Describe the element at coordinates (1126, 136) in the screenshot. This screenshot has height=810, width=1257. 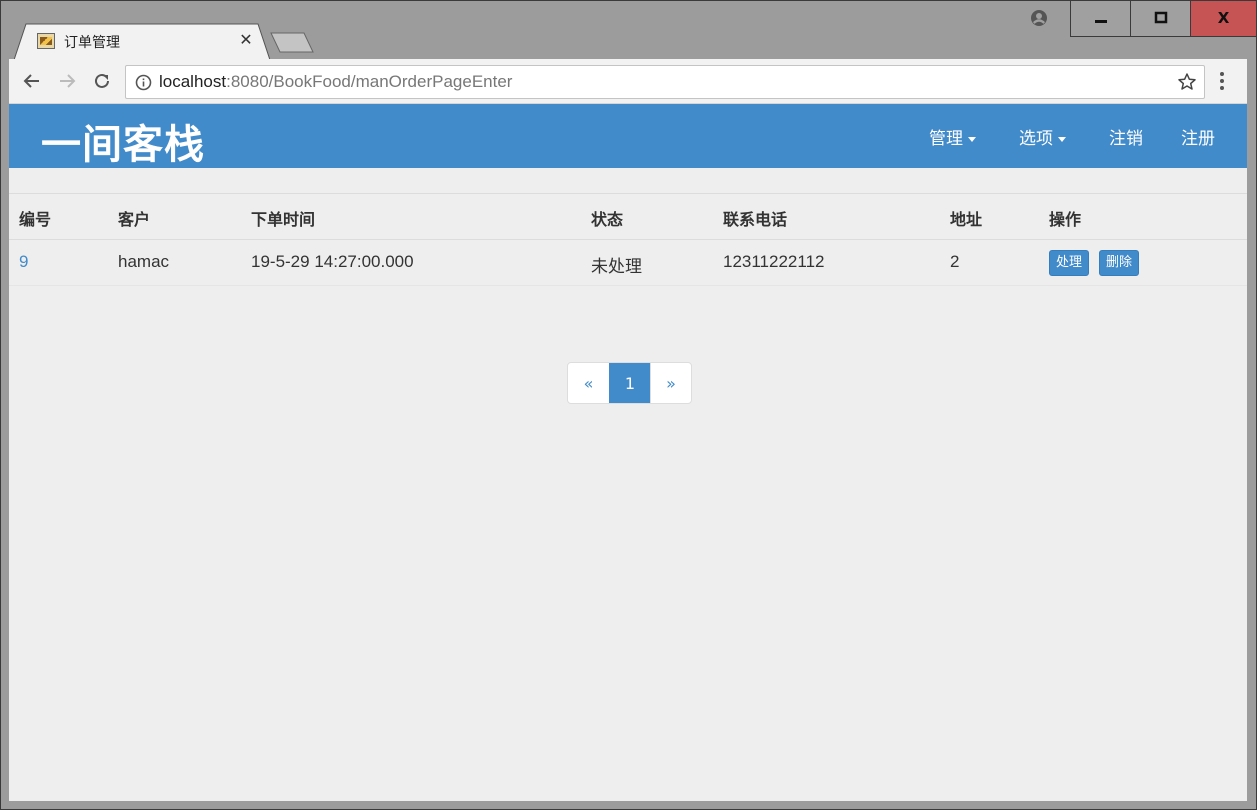
I see `nav-item-logout: 注销` at that location.